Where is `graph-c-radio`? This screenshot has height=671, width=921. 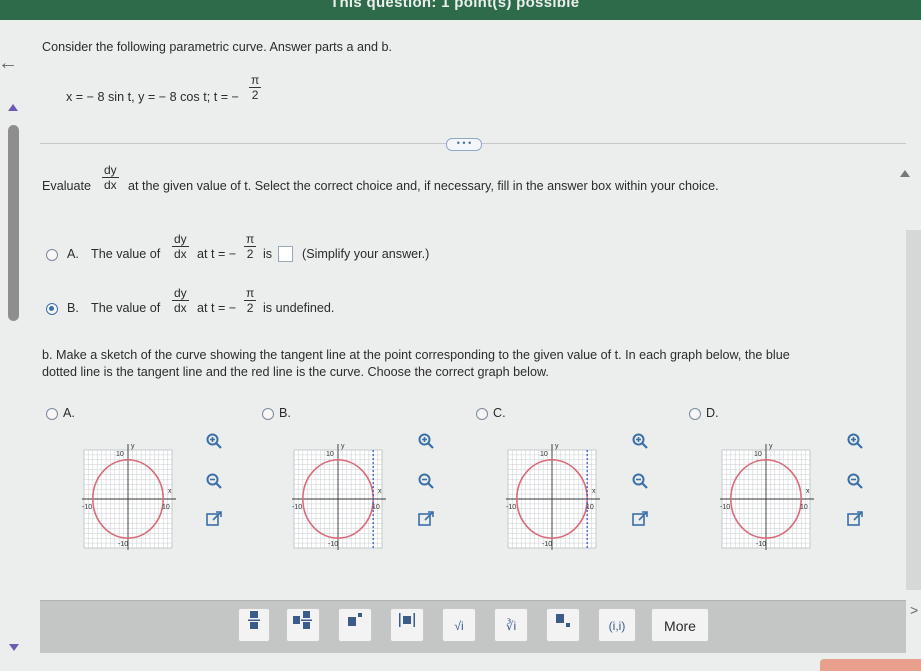
graph-c-radio is located at coordinates (482, 414).